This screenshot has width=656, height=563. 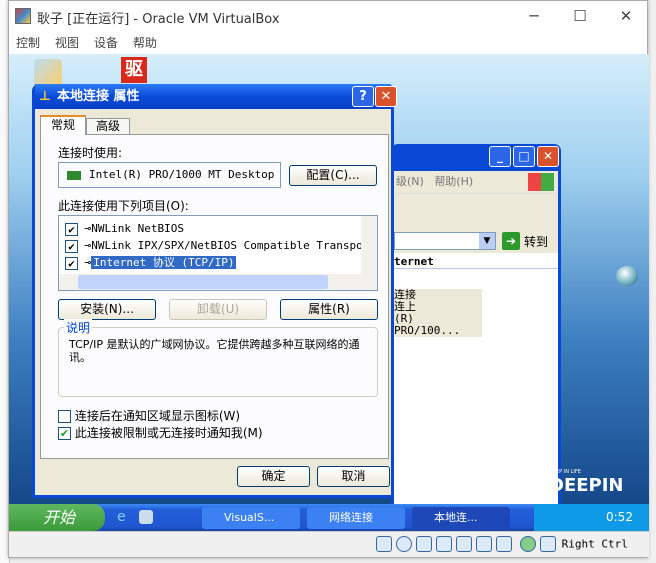 I want to click on item-label: Internet 协议 (TCP/IP), so click(x=164, y=262).